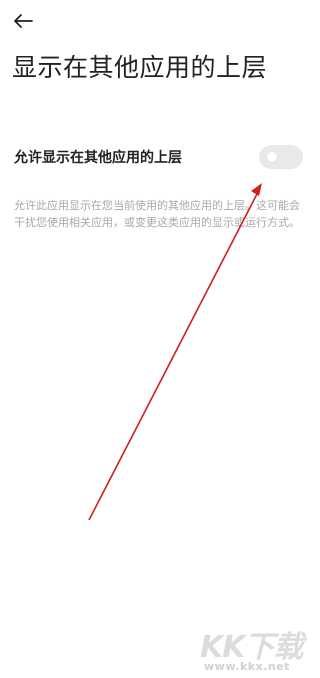 Image resolution: width=320 pixels, height=678 pixels. What do you see at coordinates (140, 67) in the screenshot?
I see `page-title: 显示在其他应用的上层` at bounding box center [140, 67].